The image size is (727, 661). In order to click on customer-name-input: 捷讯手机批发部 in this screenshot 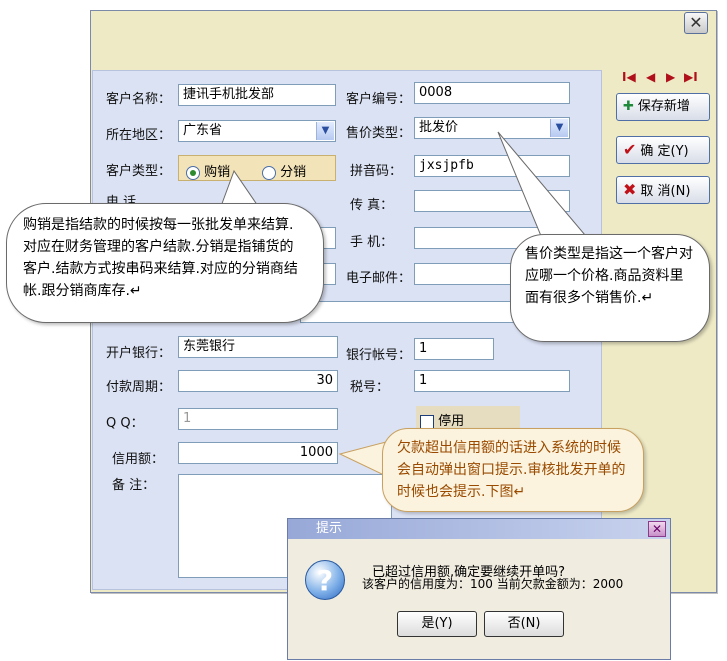, I will do `click(257, 95)`.